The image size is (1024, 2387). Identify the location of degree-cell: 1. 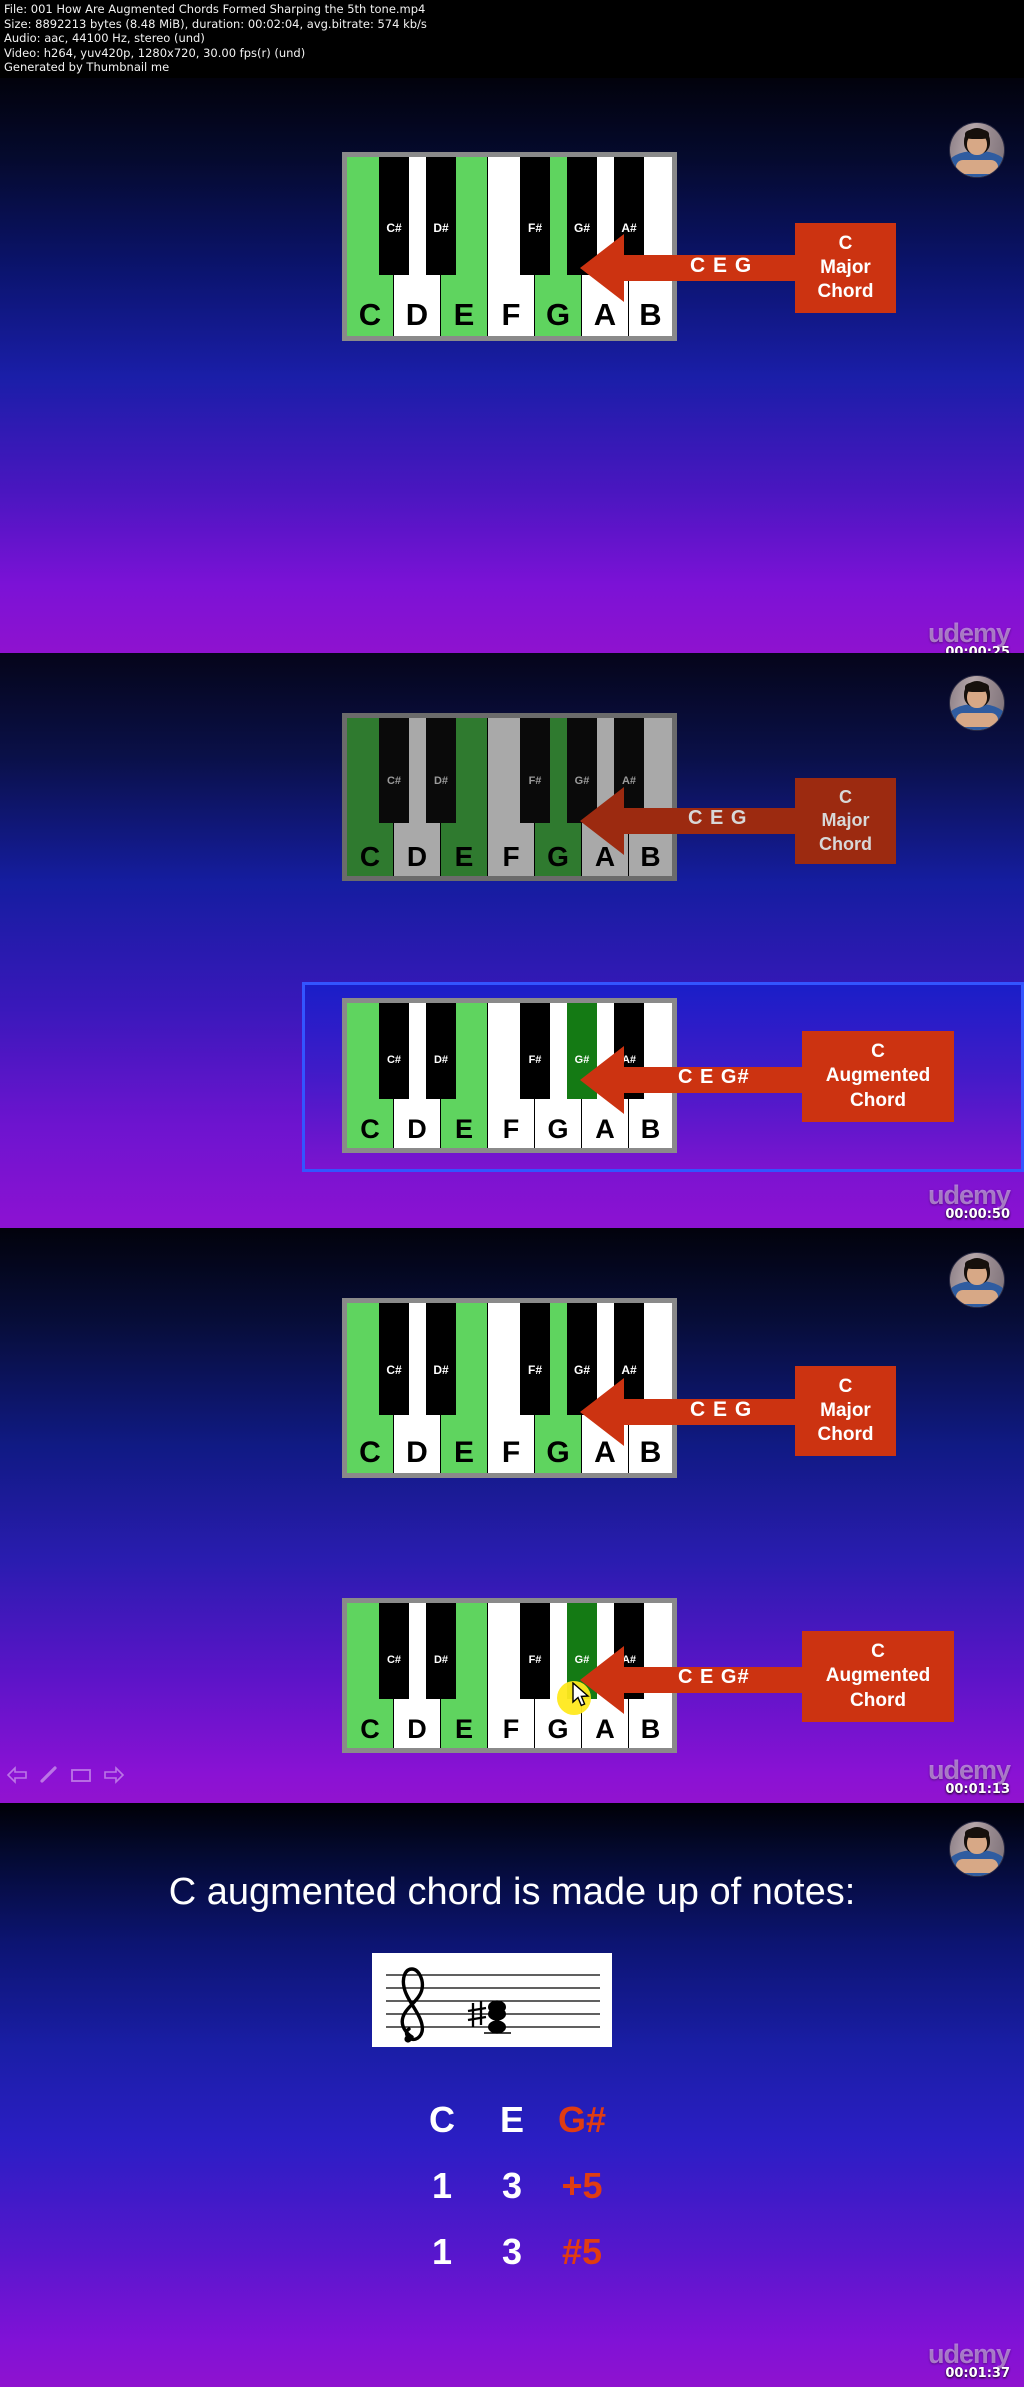
(442, 2185).